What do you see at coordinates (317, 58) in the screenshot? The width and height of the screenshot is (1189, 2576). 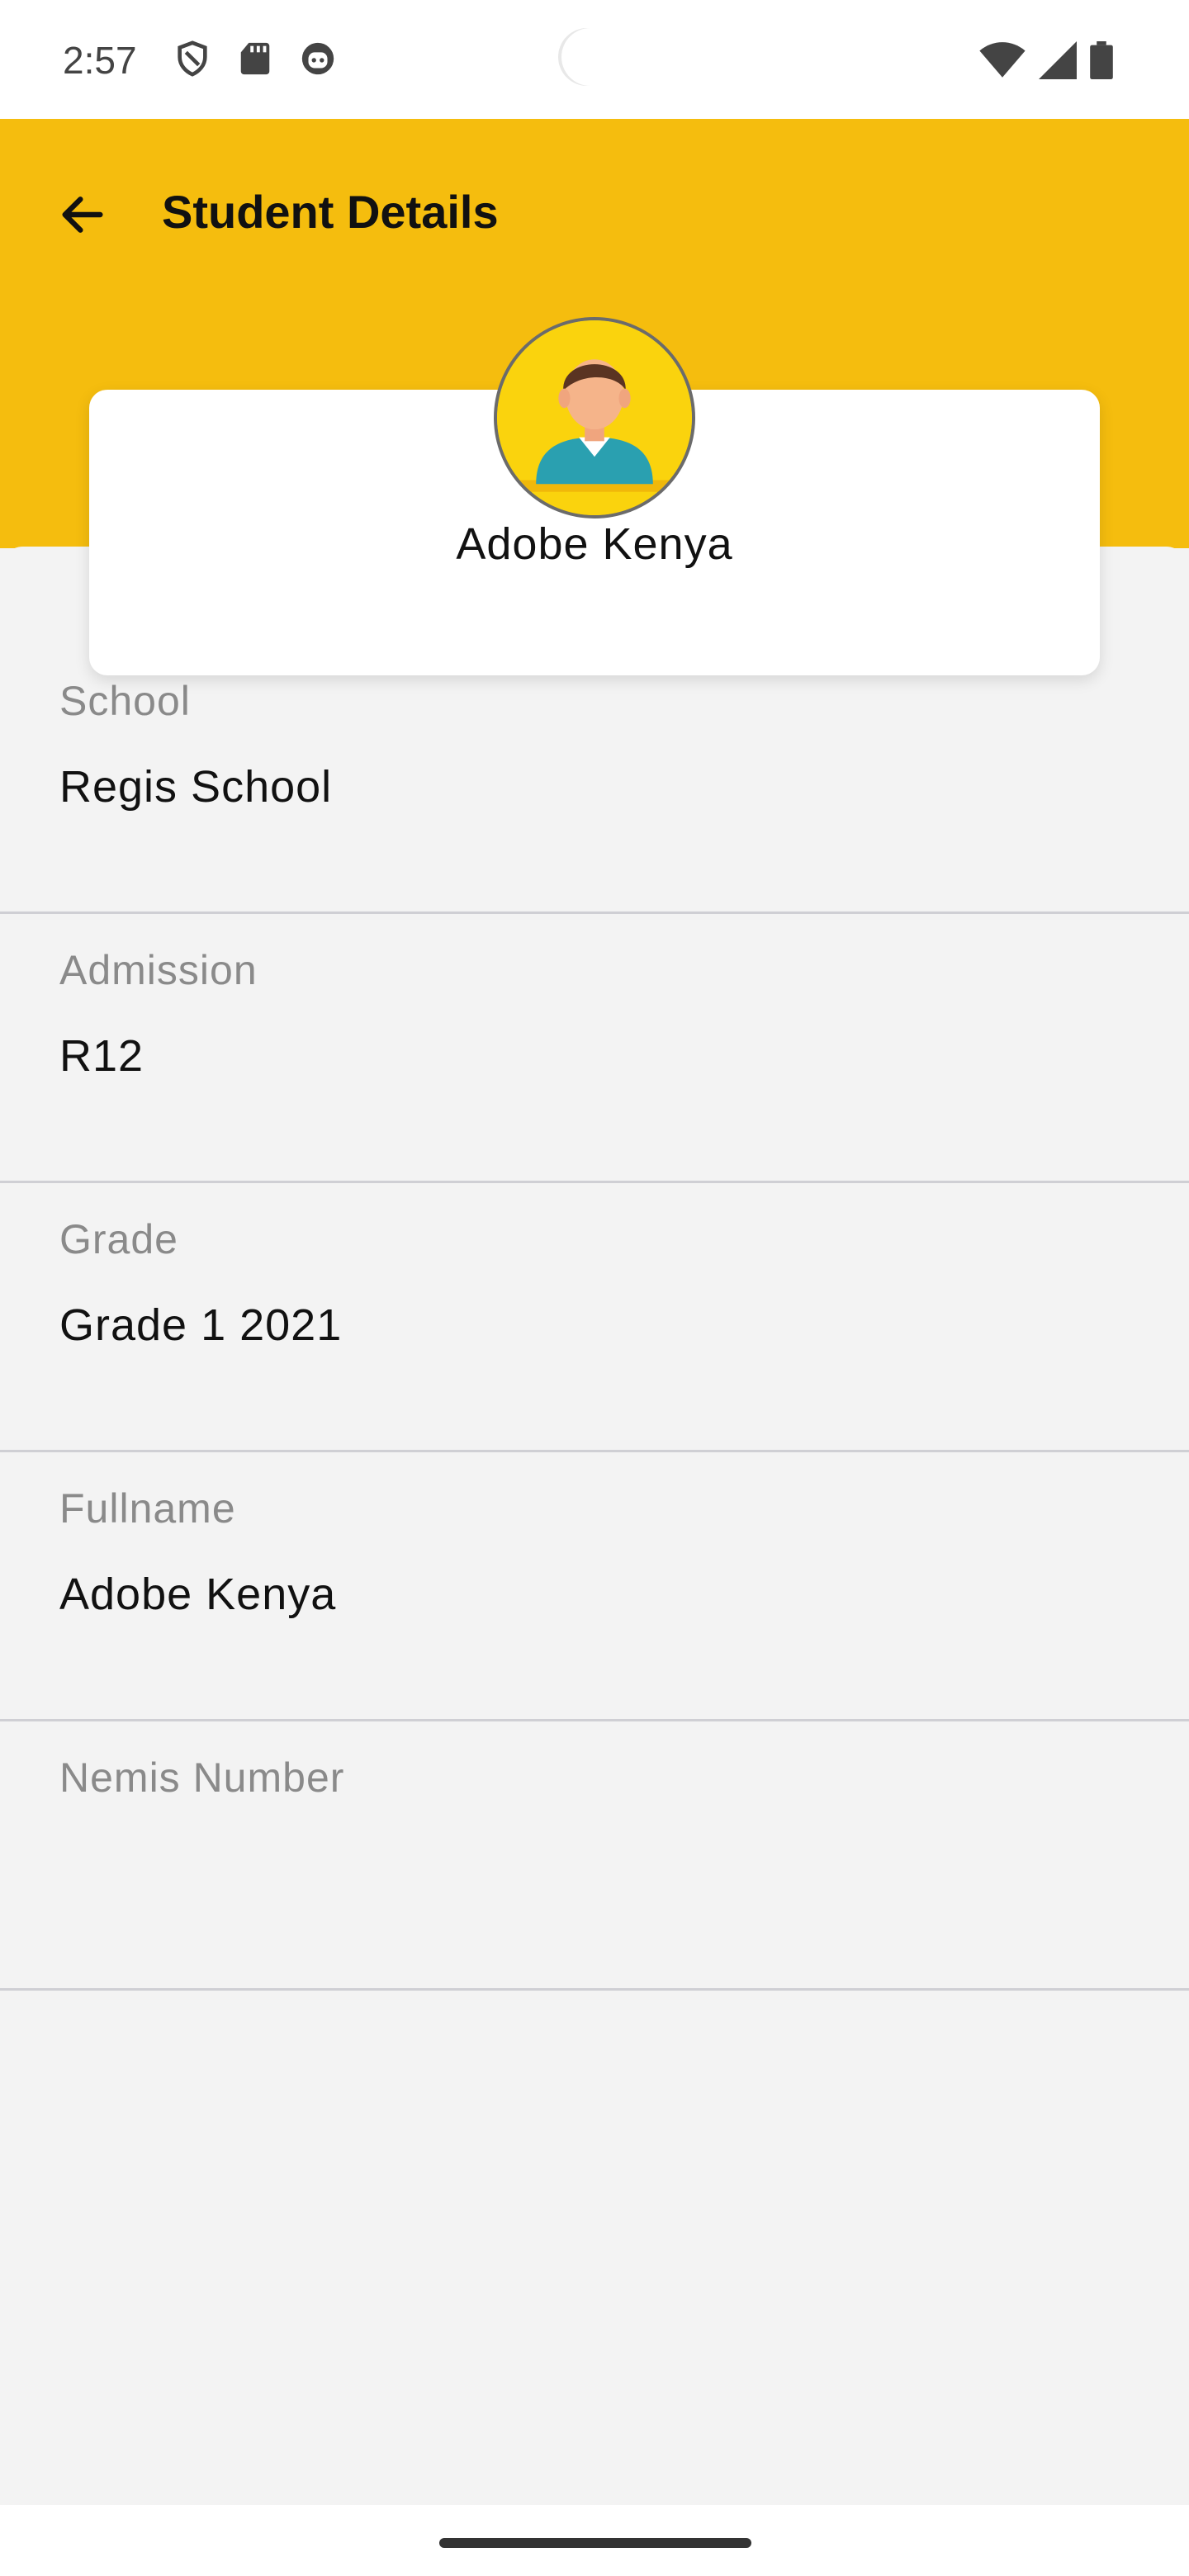 I see `android-face-icon` at bounding box center [317, 58].